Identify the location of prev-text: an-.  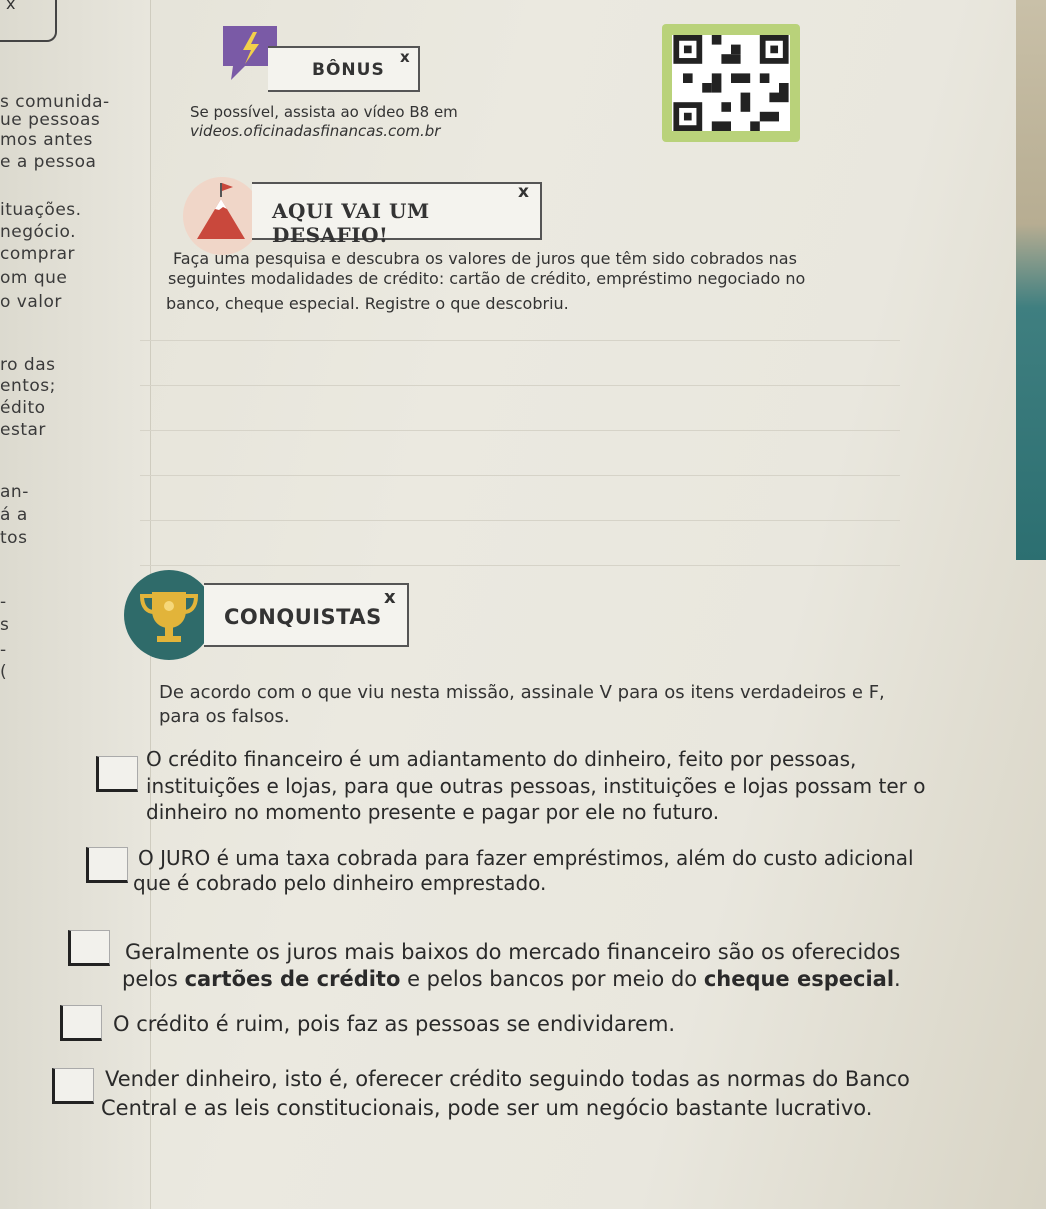
(14, 492).